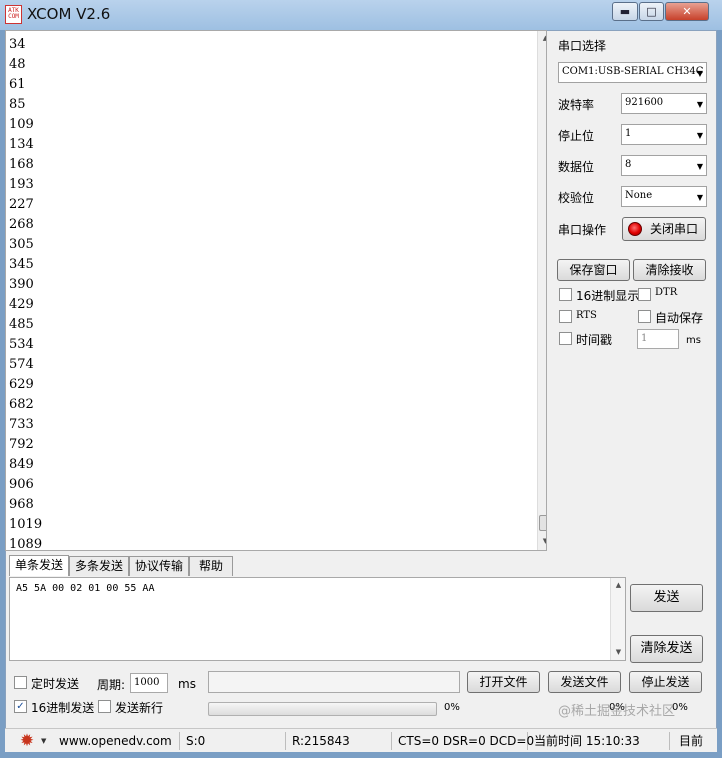 This screenshot has height=758, width=722. What do you see at coordinates (658, 339) in the screenshot?
I see `timestamp-input: 1` at bounding box center [658, 339].